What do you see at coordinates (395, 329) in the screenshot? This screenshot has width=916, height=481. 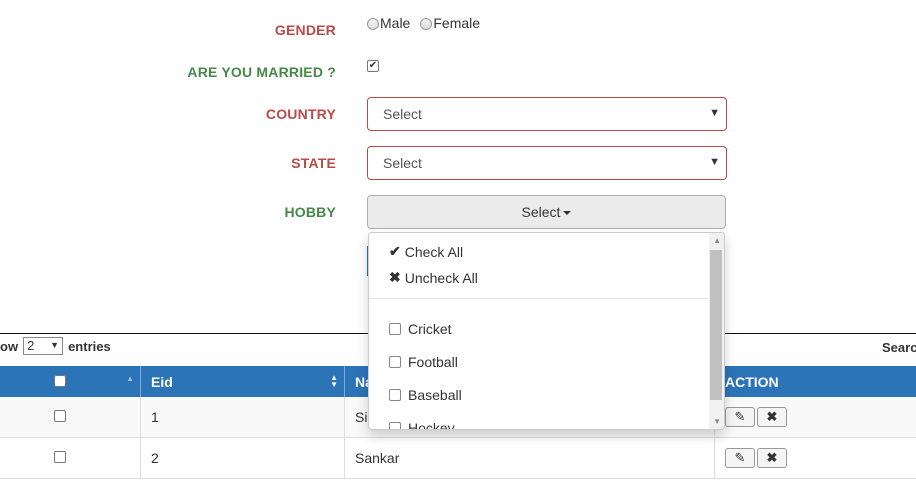 I see `cricket-checkbox` at bounding box center [395, 329].